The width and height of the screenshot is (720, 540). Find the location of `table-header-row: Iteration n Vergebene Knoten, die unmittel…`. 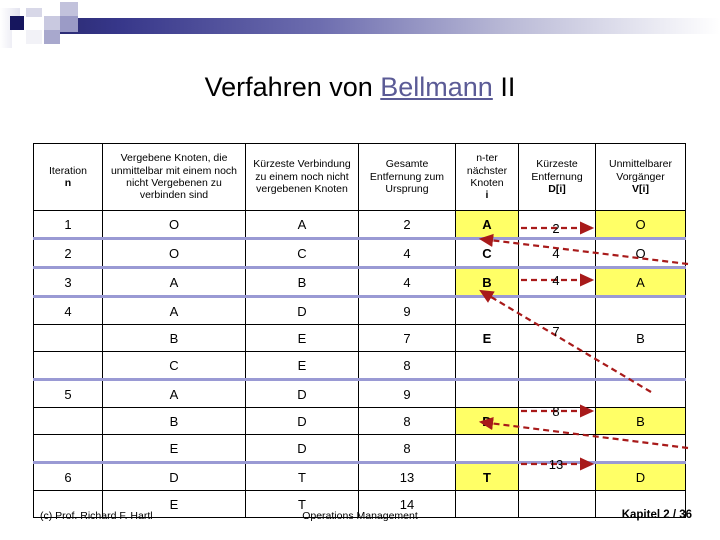

table-header-row: Iteration n Vergebene Knoten, die unmittel… is located at coordinates (359, 177).